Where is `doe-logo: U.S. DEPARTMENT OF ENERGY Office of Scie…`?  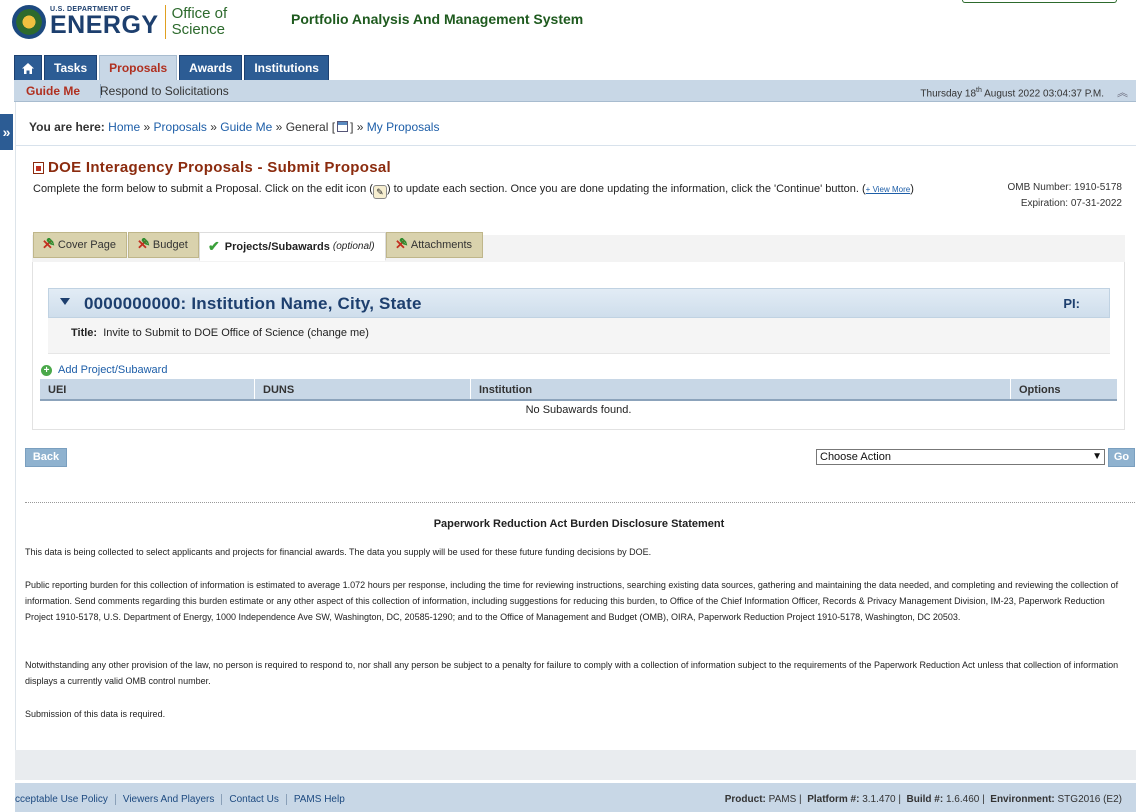 doe-logo: U.S. DEPARTMENT OF ENERGY Office of Scie… is located at coordinates (119, 22).